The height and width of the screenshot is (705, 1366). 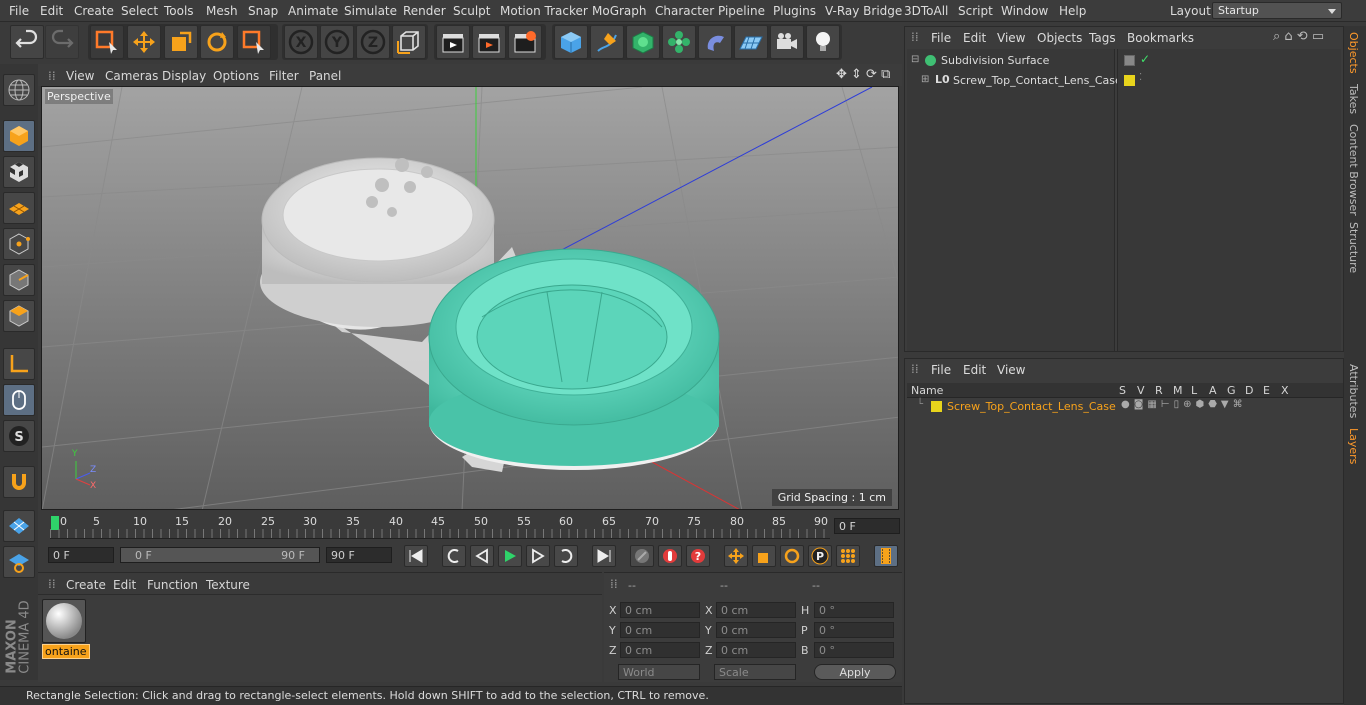 I want to click on column-deformers: D, so click(x=1249, y=390).